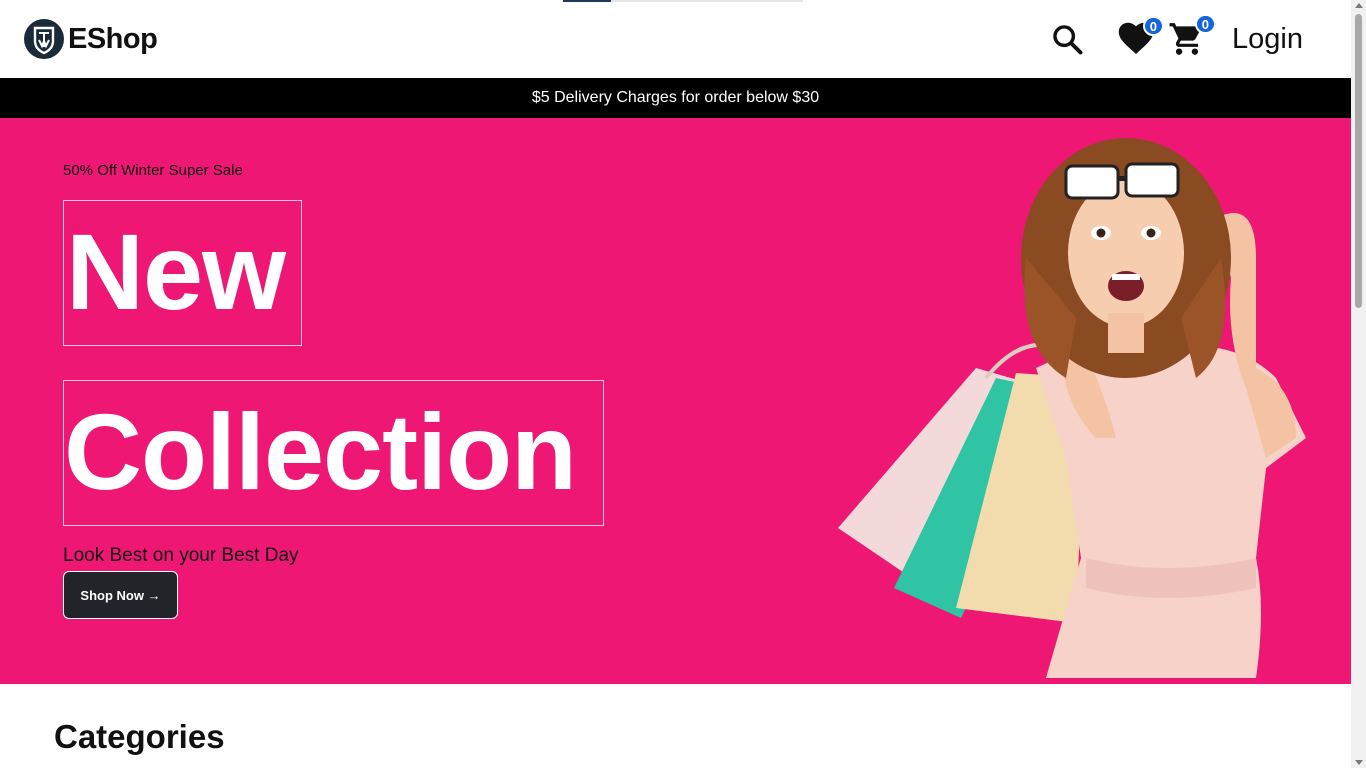  Describe the element at coordinates (1358, 161) in the screenshot. I see `scrollbar-thumb` at that location.